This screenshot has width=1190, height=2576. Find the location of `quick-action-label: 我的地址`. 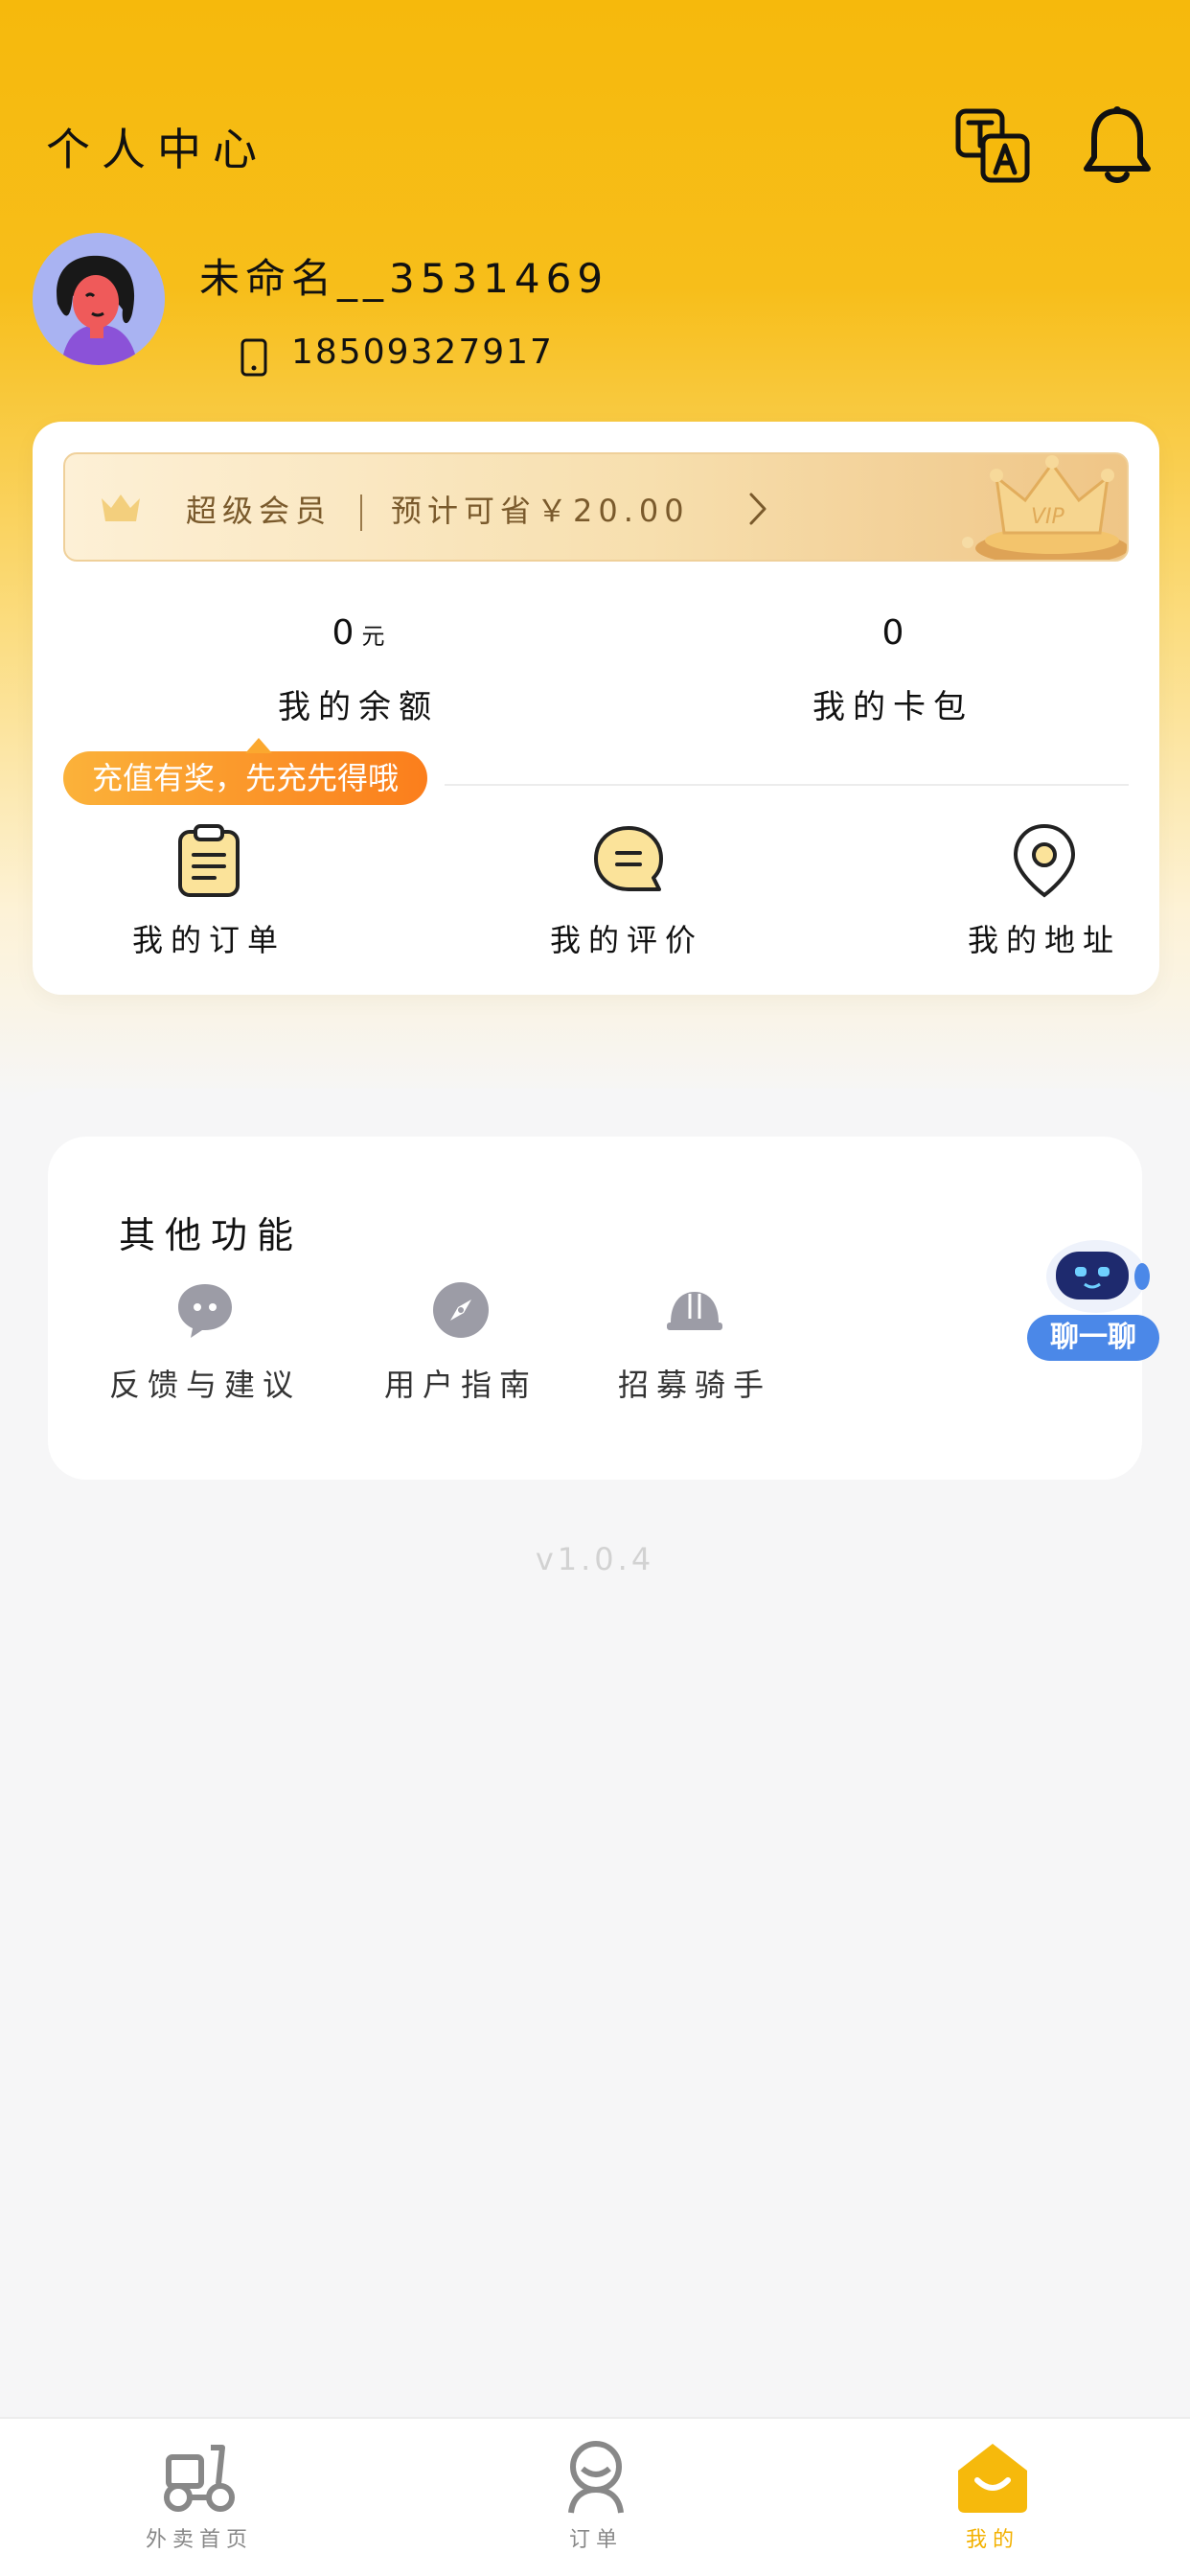

quick-action-label: 我的地址 is located at coordinates (1044, 940).